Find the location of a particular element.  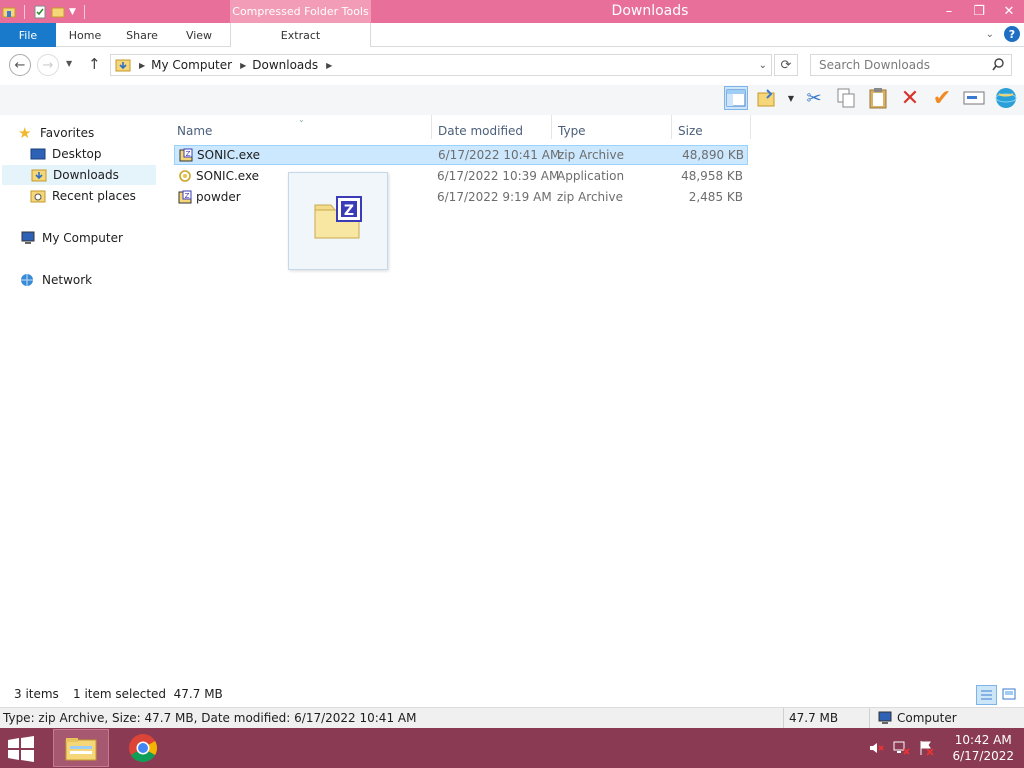

tab-extract: Extract is located at coordinates (300, 35).